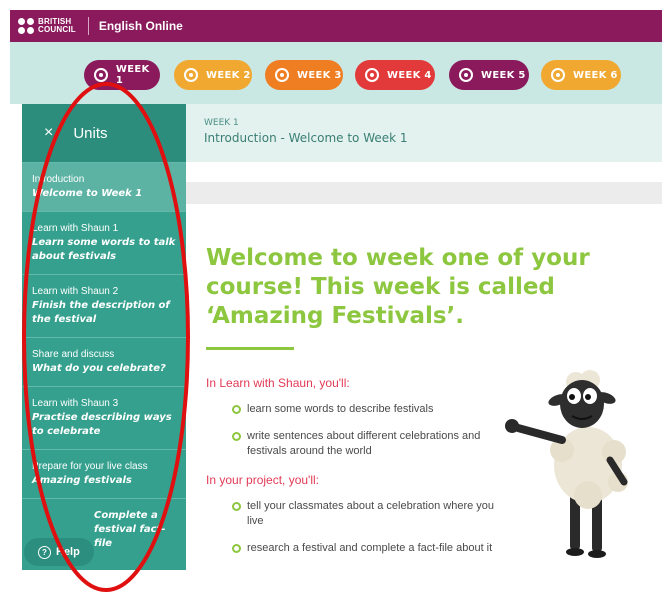  I want to click on help-button: ? Help, so click(59, 552).